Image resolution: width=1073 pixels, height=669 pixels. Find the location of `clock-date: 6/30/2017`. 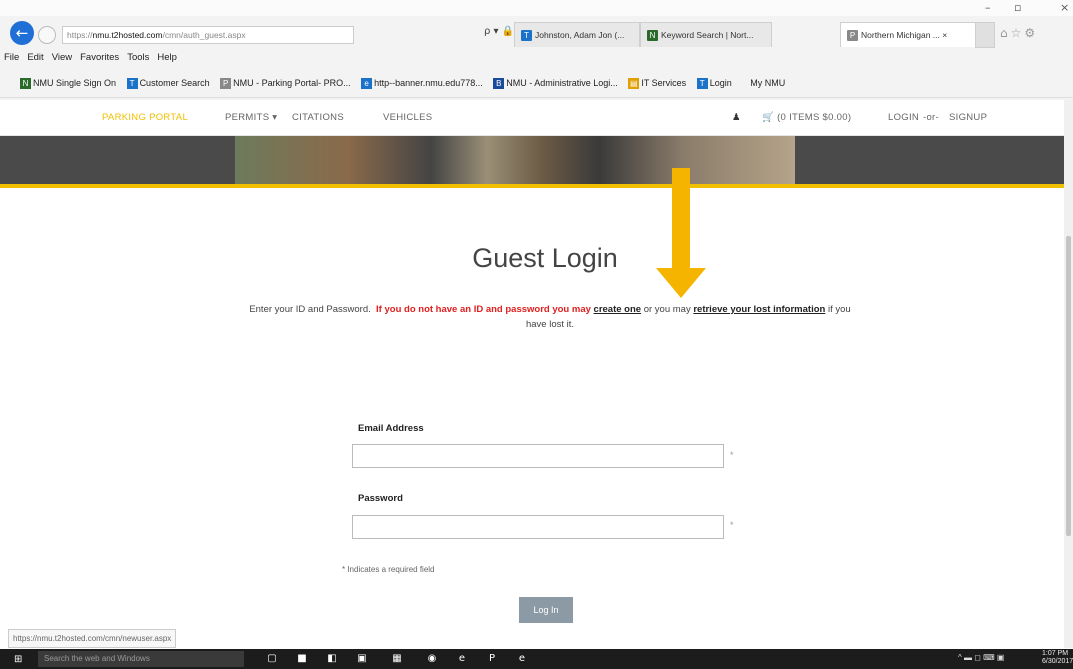

clock-date: 6/30/2017 is located at coordinates (1057, 661).